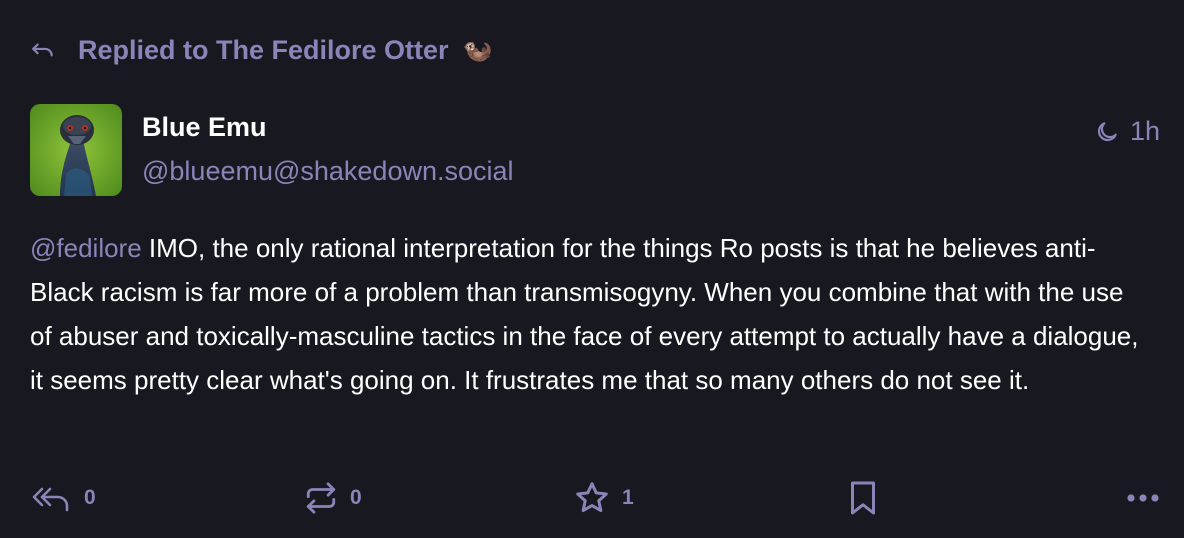 The width and height of the screenshot is (1184, 538). I want to click on otter-emoji: 🦦, so click(477, 50).